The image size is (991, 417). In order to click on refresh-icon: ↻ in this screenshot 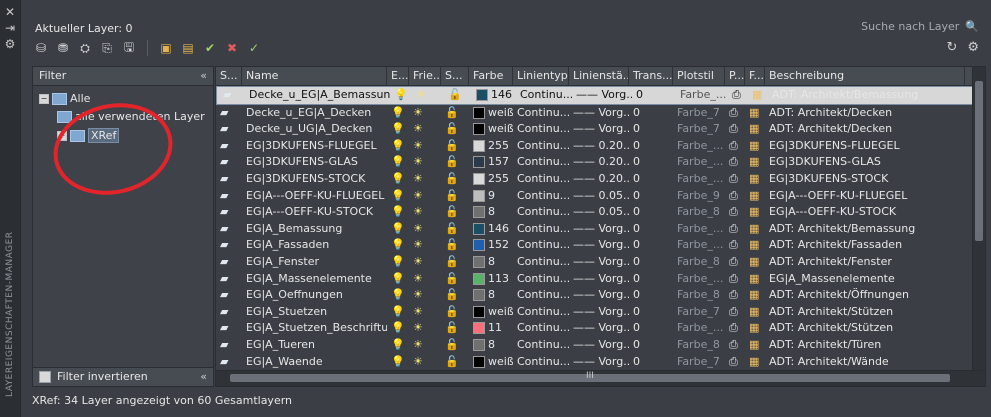, I will do `click(951, 47)`.